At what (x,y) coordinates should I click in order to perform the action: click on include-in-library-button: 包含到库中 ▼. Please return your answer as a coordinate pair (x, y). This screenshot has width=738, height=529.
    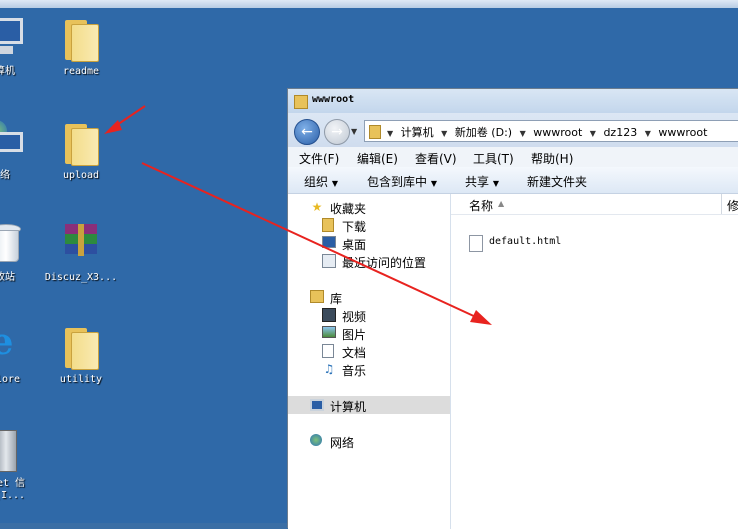
    Looking at the image, I should click on (402, 181).